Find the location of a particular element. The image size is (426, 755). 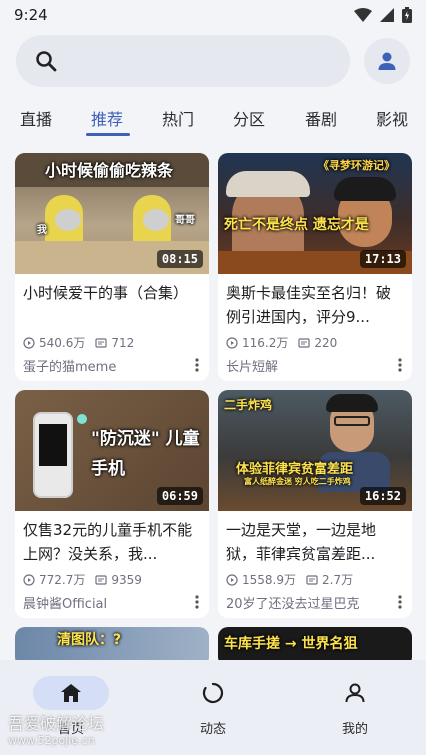

tab-live: 直播 is located at coordinates (36, 118).